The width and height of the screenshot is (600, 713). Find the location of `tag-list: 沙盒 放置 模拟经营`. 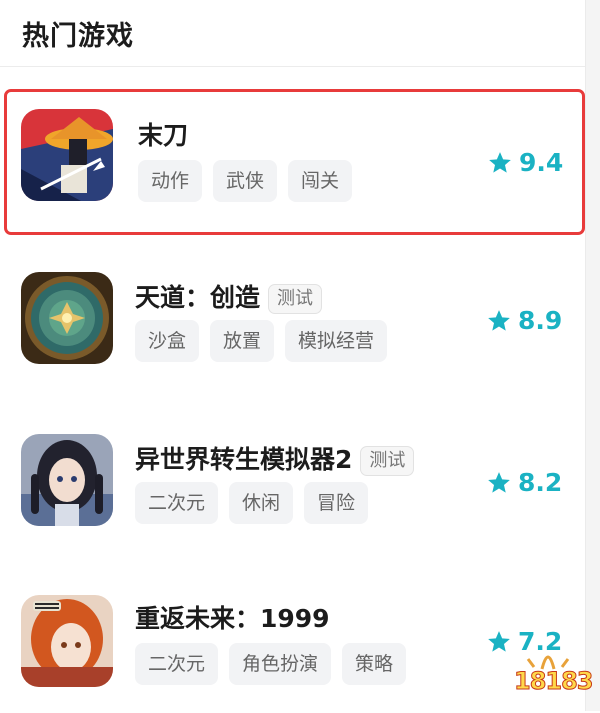

tag-list: 沙盒 放置 模拟经营 is located at coordinates (261, 341).